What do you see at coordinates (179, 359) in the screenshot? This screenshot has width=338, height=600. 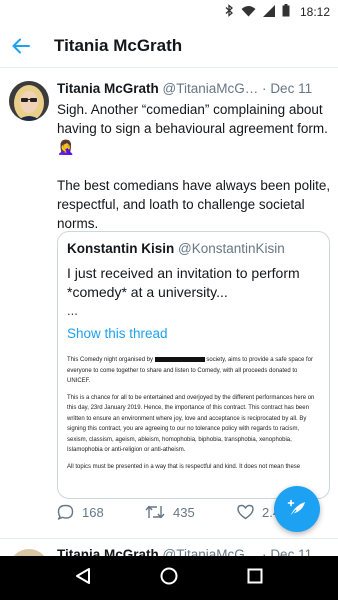 I see `redaction-bar` at bounding box center [179, 359].